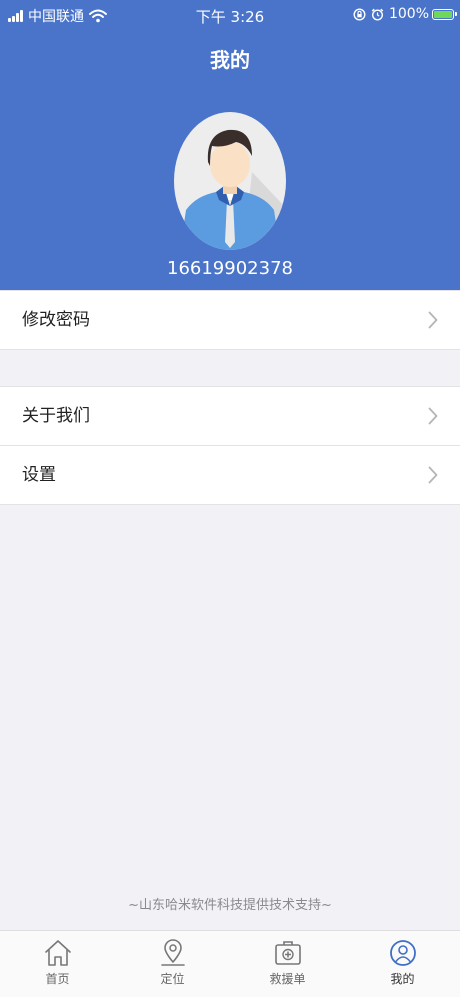 This screenshot has height=997, width=460. I want to click on tab-rescue-orders: 救援单, so click(287, 964).